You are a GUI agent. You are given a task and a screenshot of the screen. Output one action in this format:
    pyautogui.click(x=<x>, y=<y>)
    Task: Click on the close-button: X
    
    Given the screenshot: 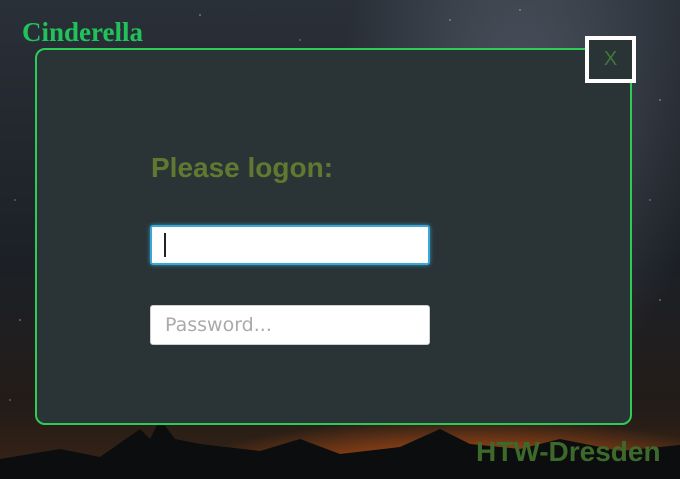 What is the action you would take?
    pyautogui.click(x=610, y=59)
    